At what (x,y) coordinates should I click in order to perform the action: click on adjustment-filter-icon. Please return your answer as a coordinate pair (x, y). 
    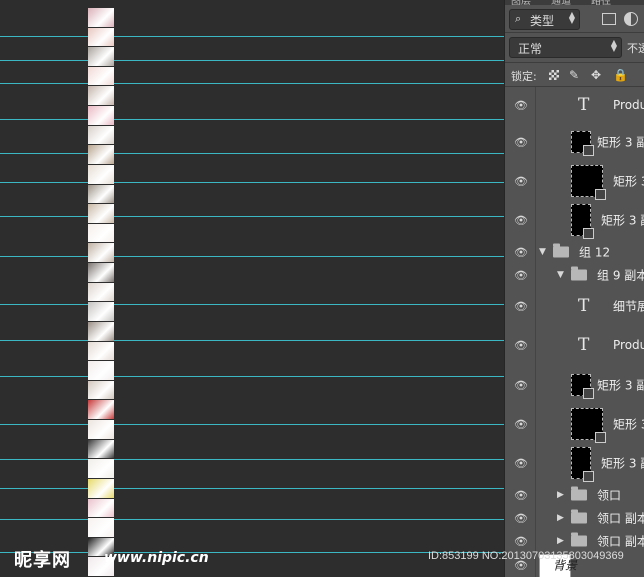
    Looking at the image, I should click on (631, 19).